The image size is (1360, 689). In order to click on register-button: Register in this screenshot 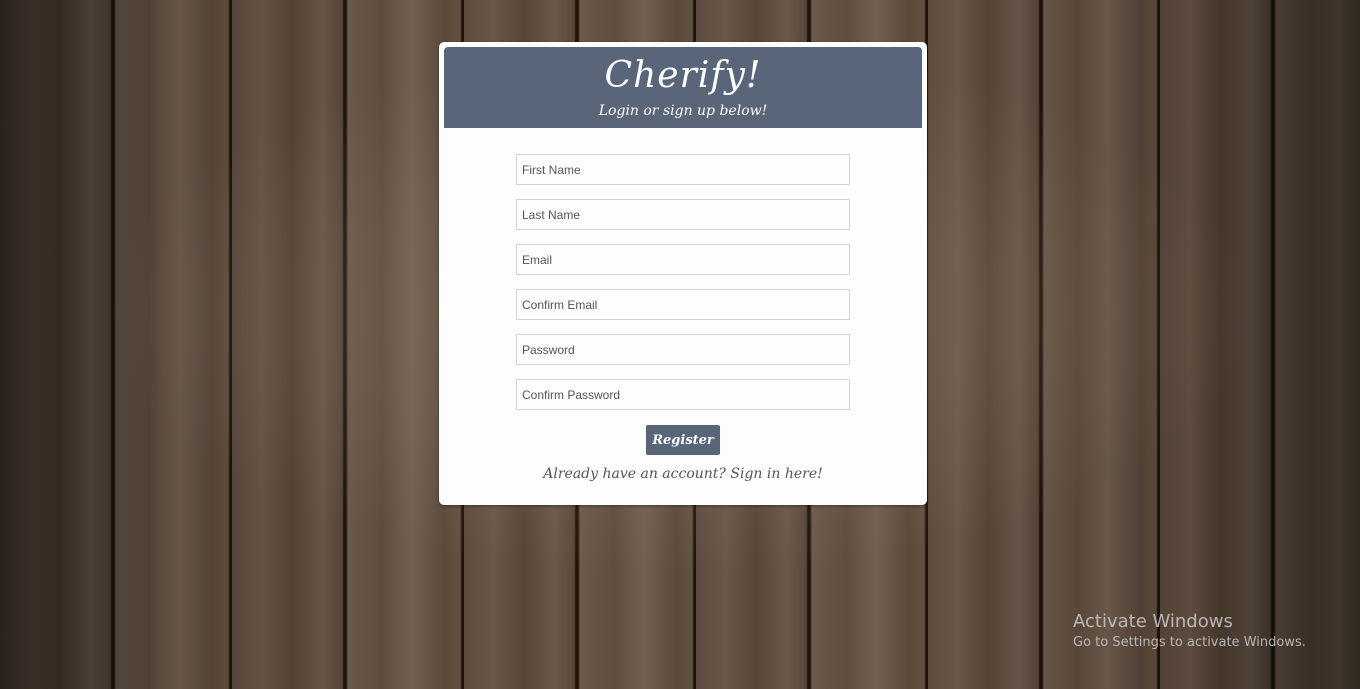, I will do `click(683, 440)`.